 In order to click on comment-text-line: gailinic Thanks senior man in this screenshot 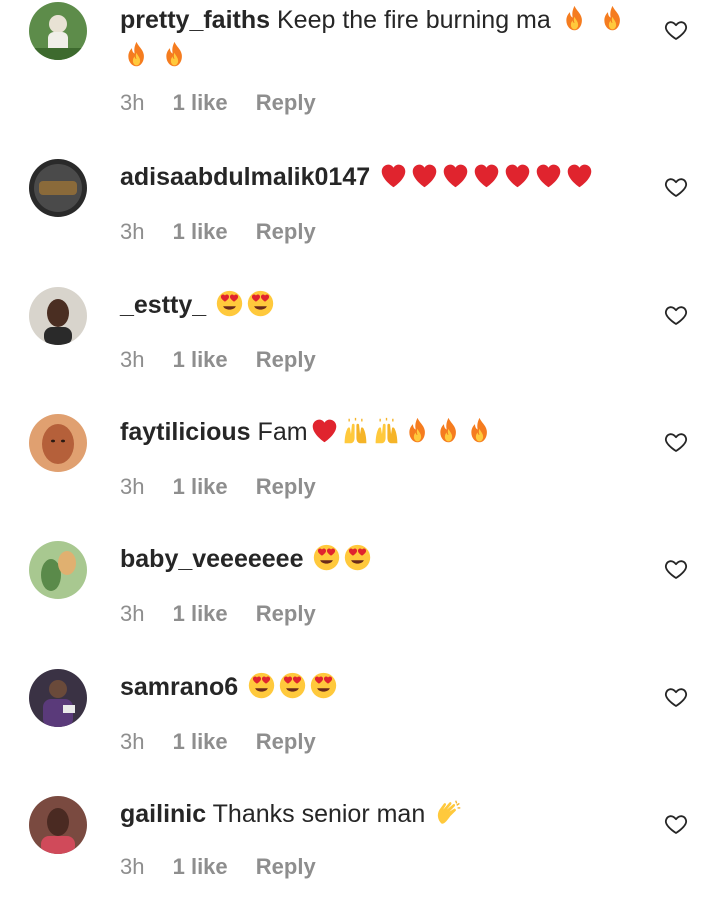, I will do `click(380, 814)`.